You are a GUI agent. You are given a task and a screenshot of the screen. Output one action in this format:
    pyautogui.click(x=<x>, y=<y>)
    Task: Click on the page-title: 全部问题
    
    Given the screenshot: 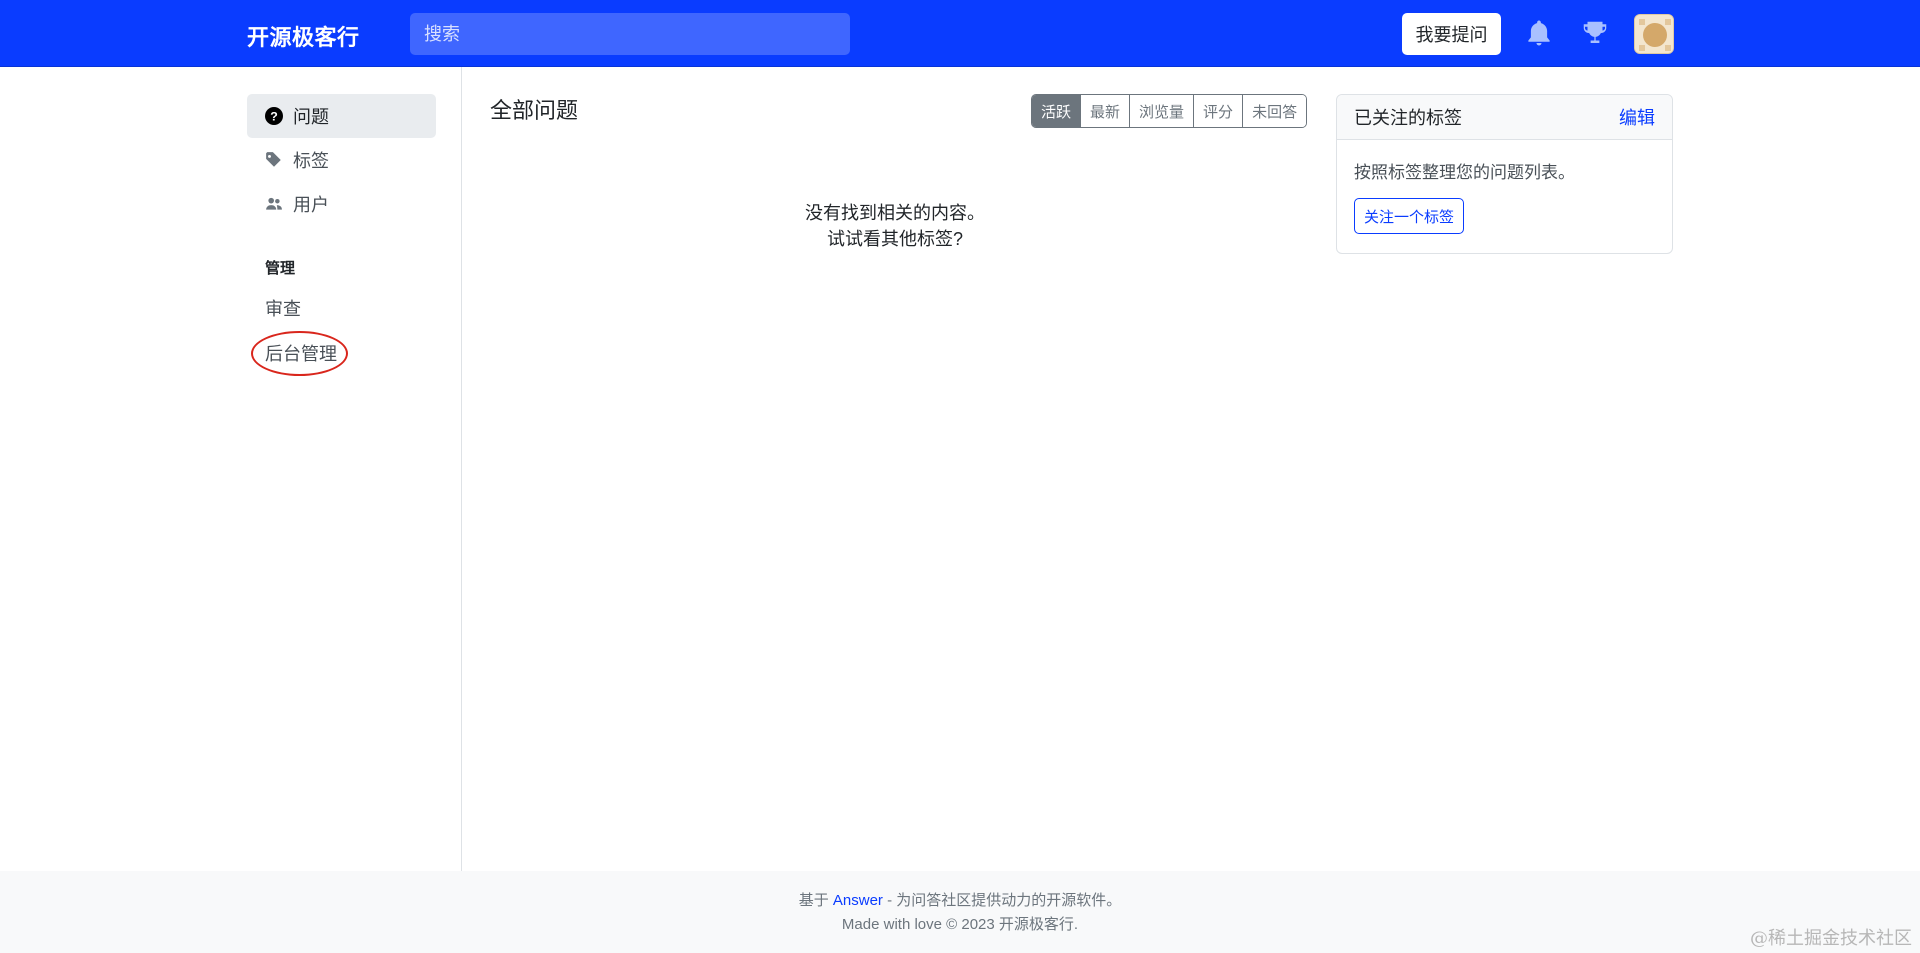 What is the action you would take?
    pyautogui.click(x=534, y=110)
    